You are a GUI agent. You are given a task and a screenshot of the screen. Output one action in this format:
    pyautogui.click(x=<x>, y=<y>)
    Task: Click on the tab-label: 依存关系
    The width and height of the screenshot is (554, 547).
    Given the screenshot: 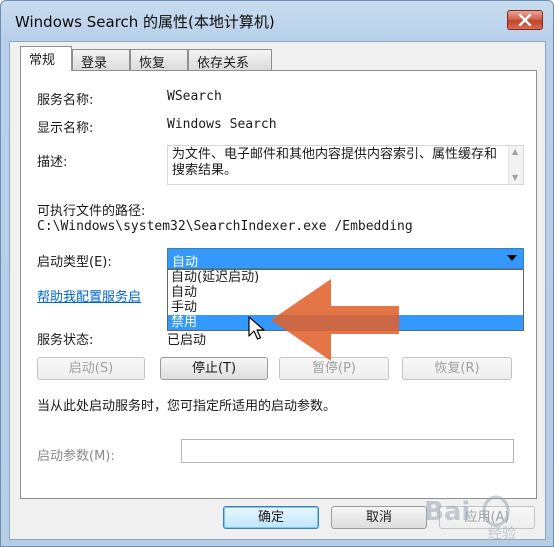 What is the action you would take?
    pyautogui.click(x=223, y=63)
    